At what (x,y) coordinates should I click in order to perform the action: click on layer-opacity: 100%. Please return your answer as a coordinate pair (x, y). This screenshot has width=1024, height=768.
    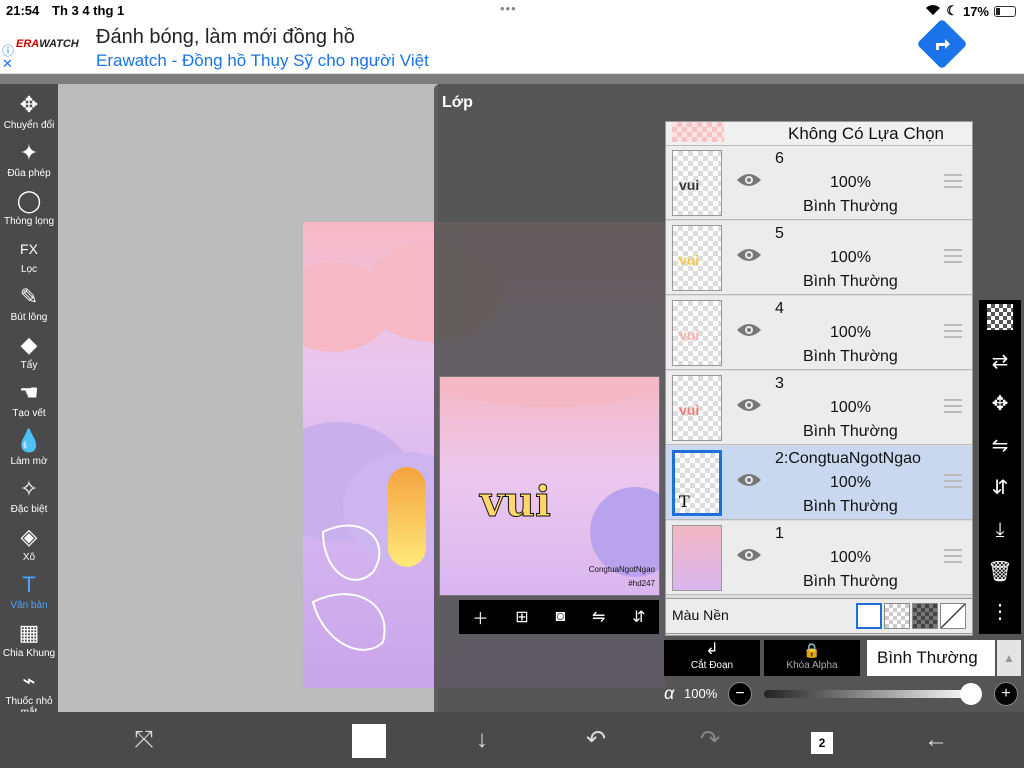
    Looking at the image, I should click on (850, 557).